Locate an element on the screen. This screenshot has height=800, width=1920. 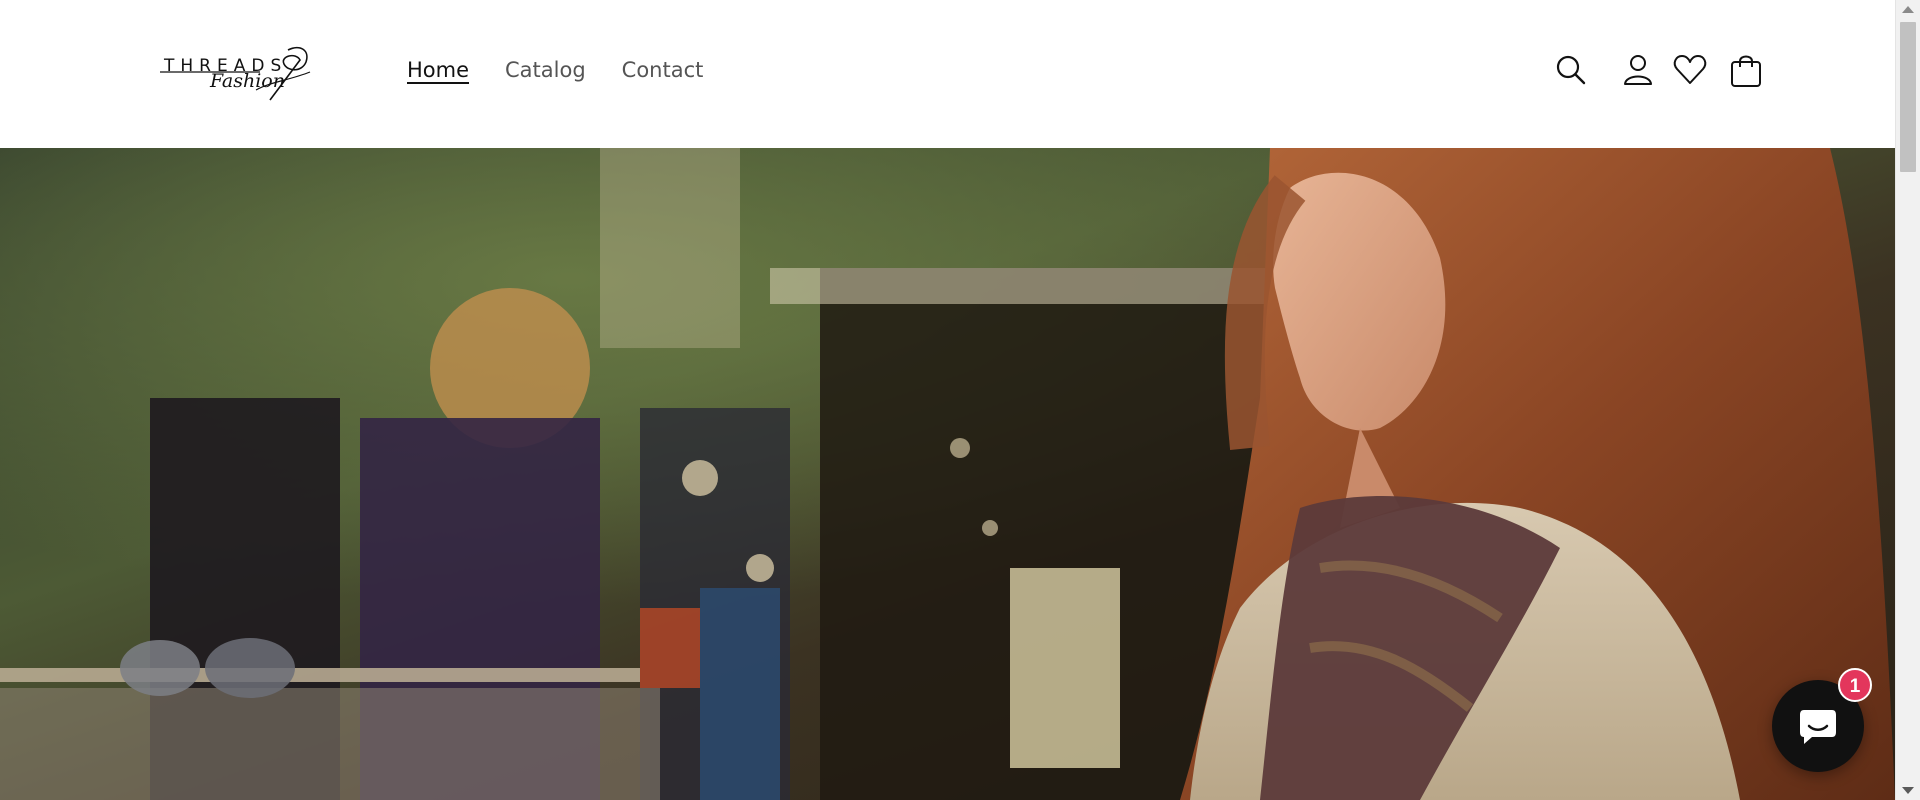
account-icon is located at coordinates (1638, 70).